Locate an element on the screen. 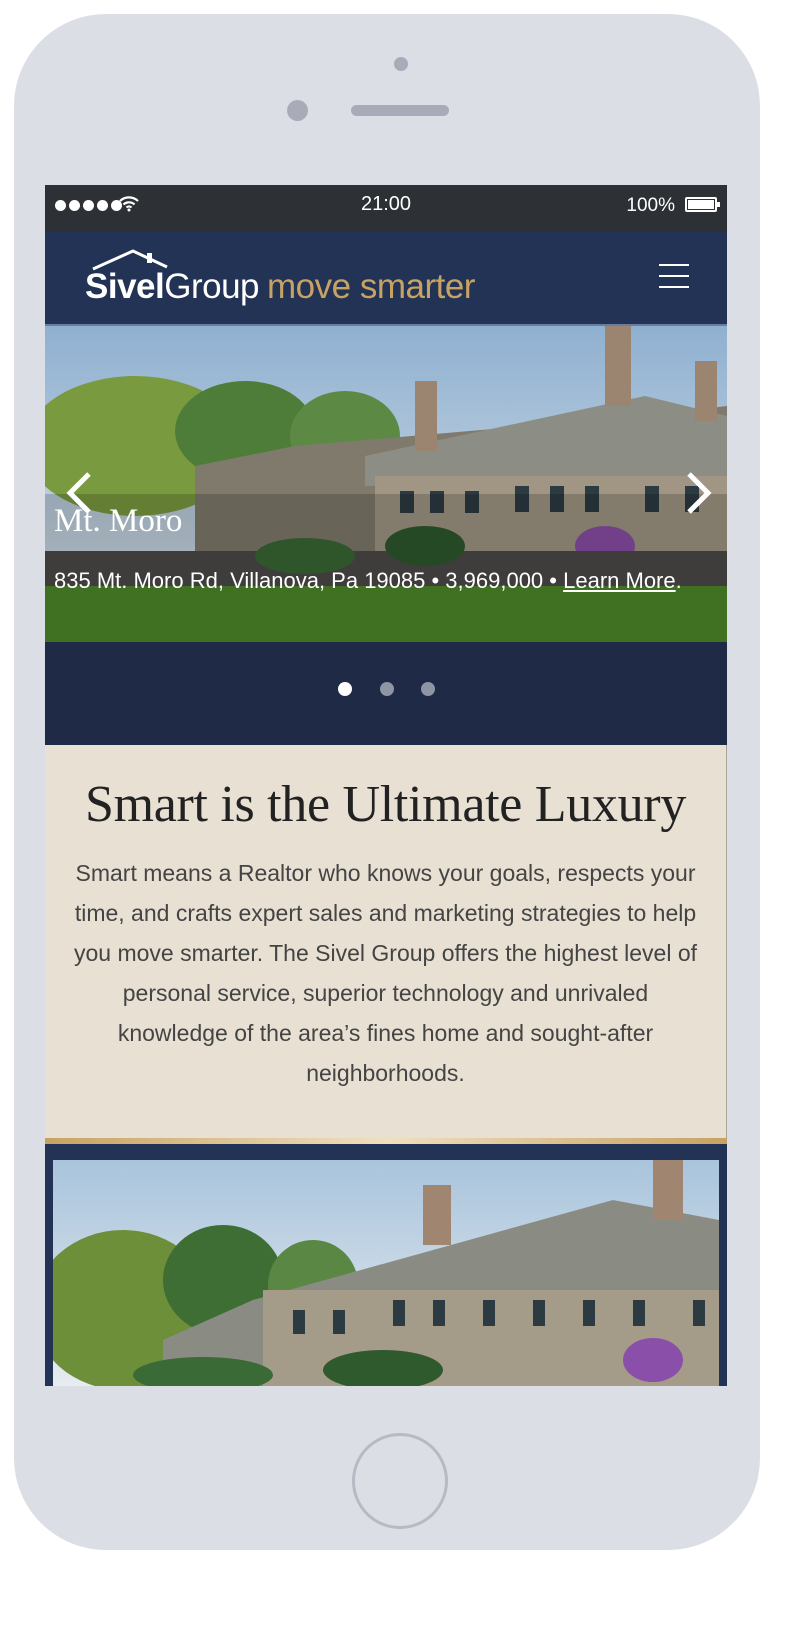  feature-house-photo is located at coordinates (386, 1273).